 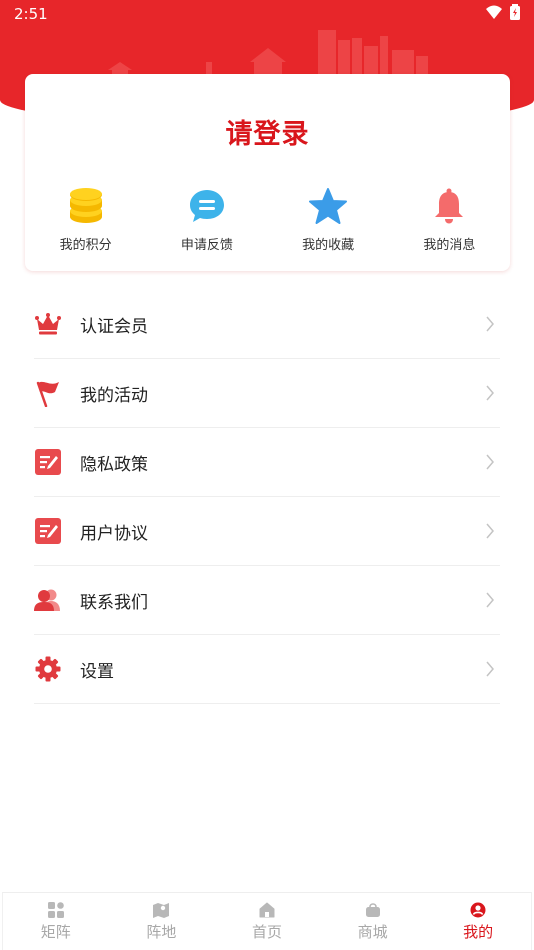 What do you see at coordinates (267, 14) in the screenshot?
I see `status-bar: 2:51` at bounding box center [267, 14].